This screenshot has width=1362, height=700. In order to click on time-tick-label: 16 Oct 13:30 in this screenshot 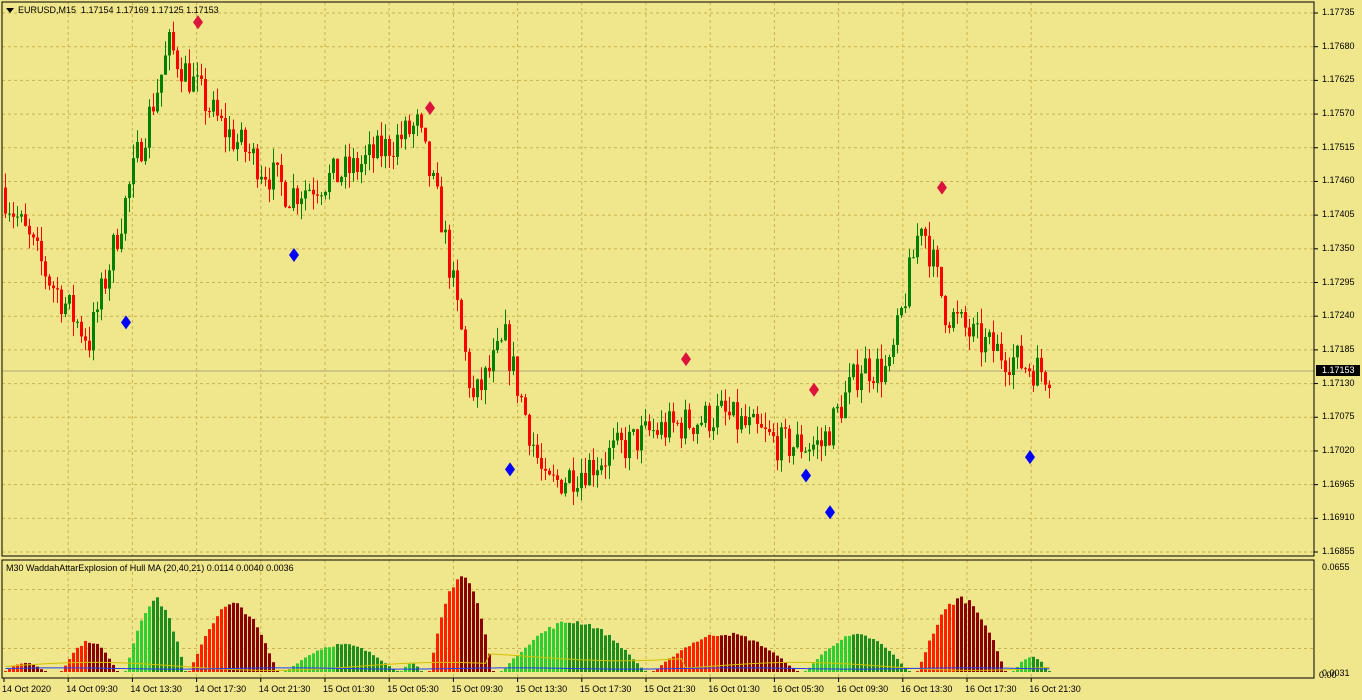, I will do `click(926, 689)`.